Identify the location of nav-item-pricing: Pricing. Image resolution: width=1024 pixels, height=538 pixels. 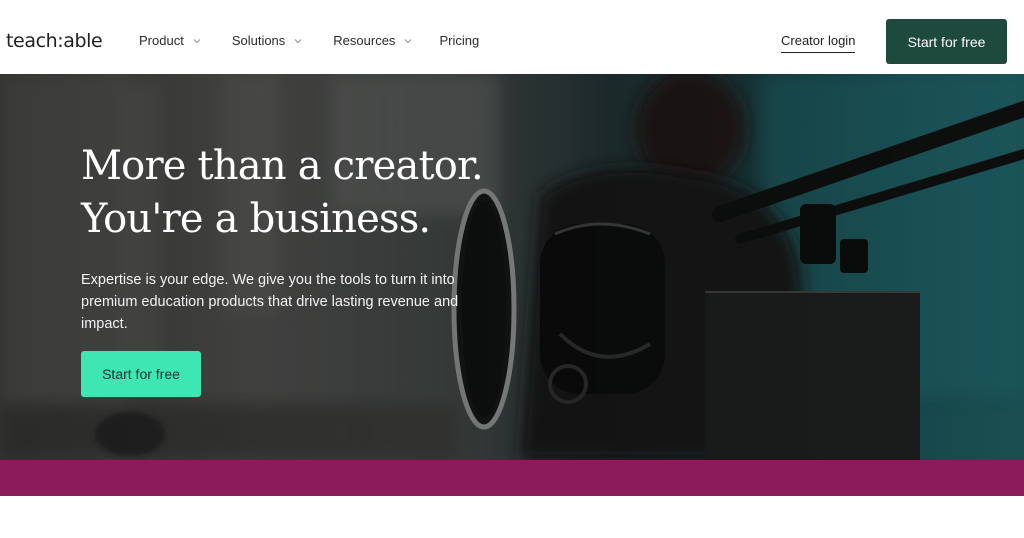
(459, 41).